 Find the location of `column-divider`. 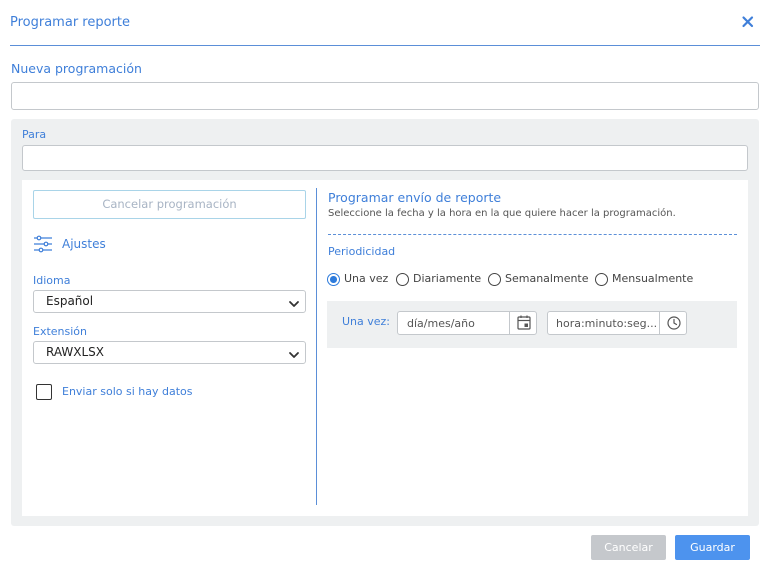

column-divider is located at coordinates (316, 346).